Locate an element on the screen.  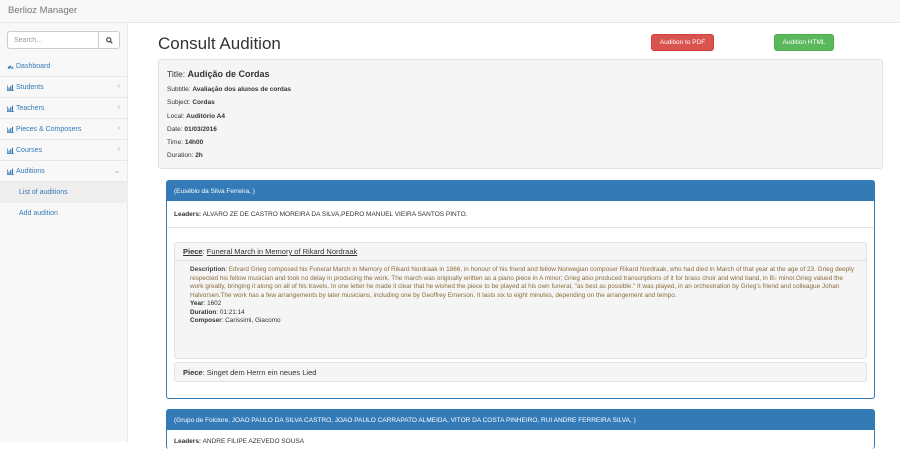
sidebar-item-label: Teachers is located at coordinates (30, 108).